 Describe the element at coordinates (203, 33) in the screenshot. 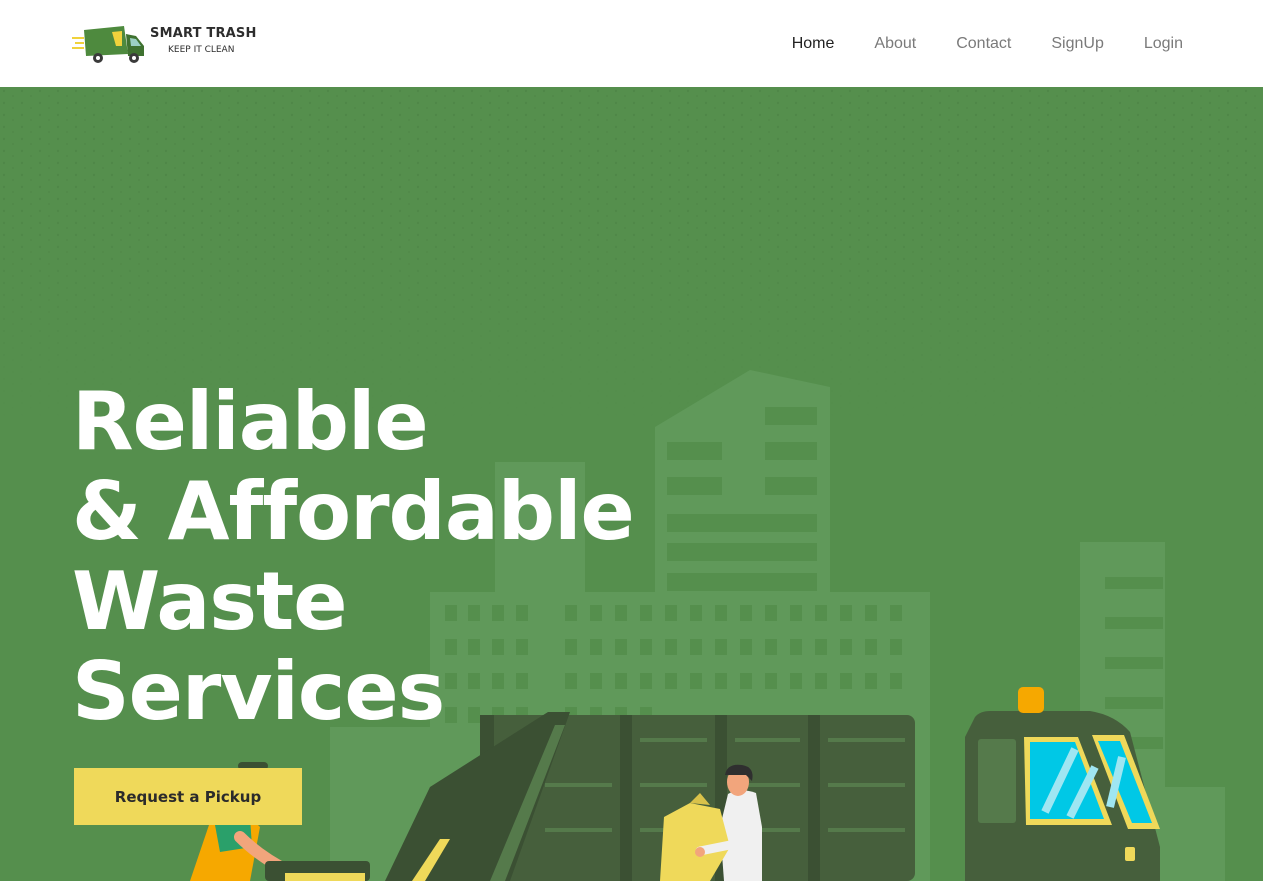

I see `brand-title: SMART TRASH` at that location.